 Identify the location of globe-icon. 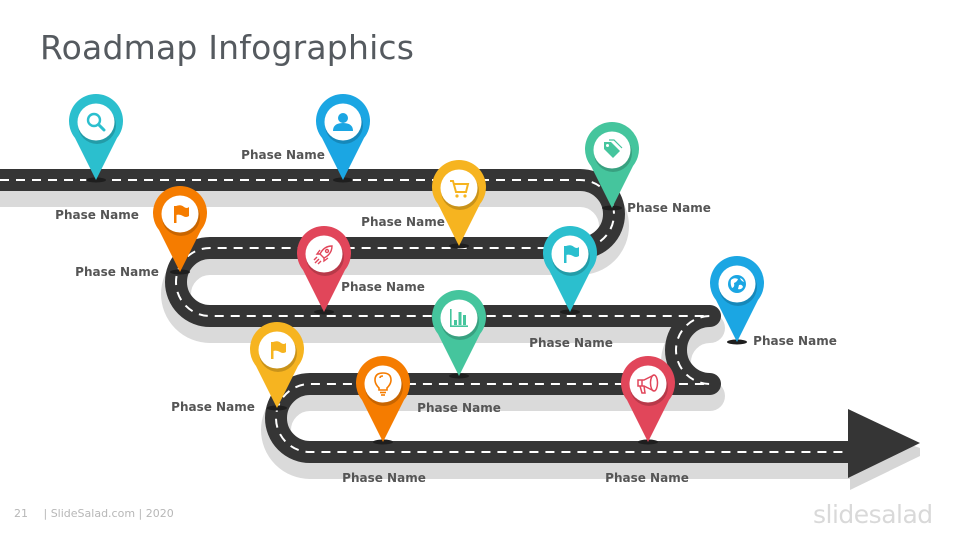
(737, 284).